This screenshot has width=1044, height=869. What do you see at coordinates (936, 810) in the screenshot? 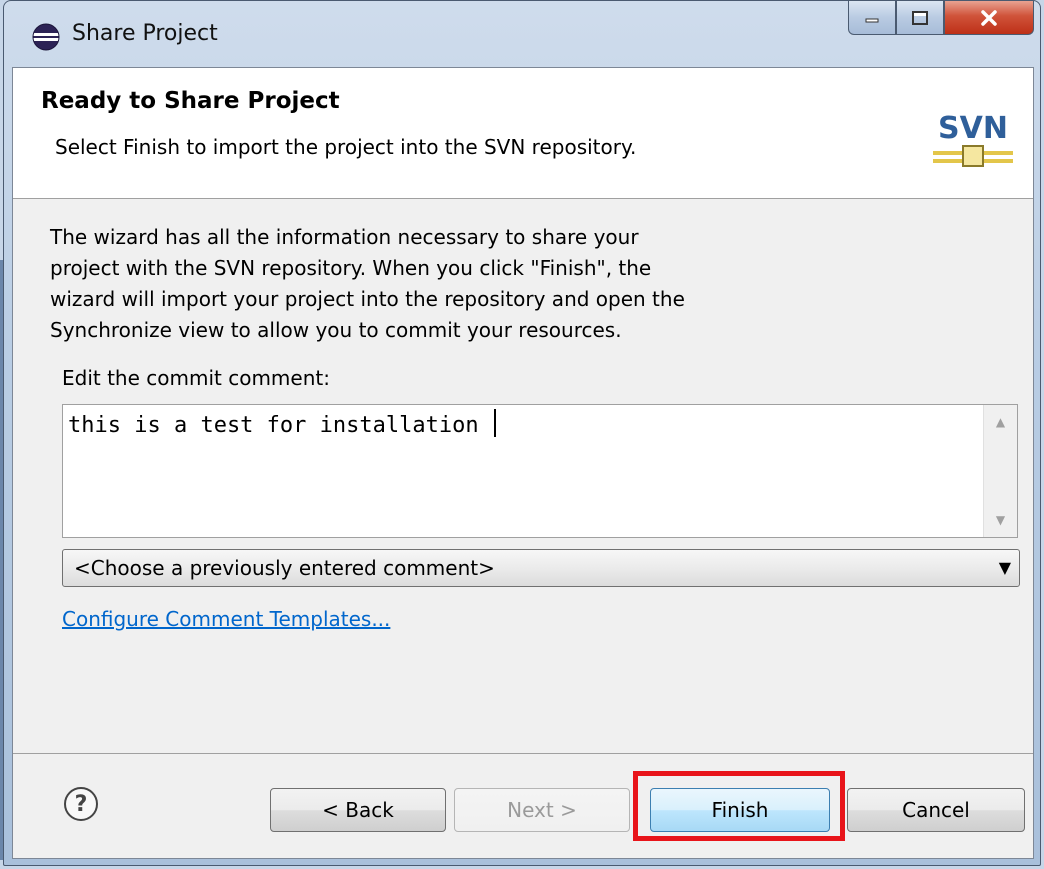
I see `cancel-button: Cancel` at bounding box center [936, 810].